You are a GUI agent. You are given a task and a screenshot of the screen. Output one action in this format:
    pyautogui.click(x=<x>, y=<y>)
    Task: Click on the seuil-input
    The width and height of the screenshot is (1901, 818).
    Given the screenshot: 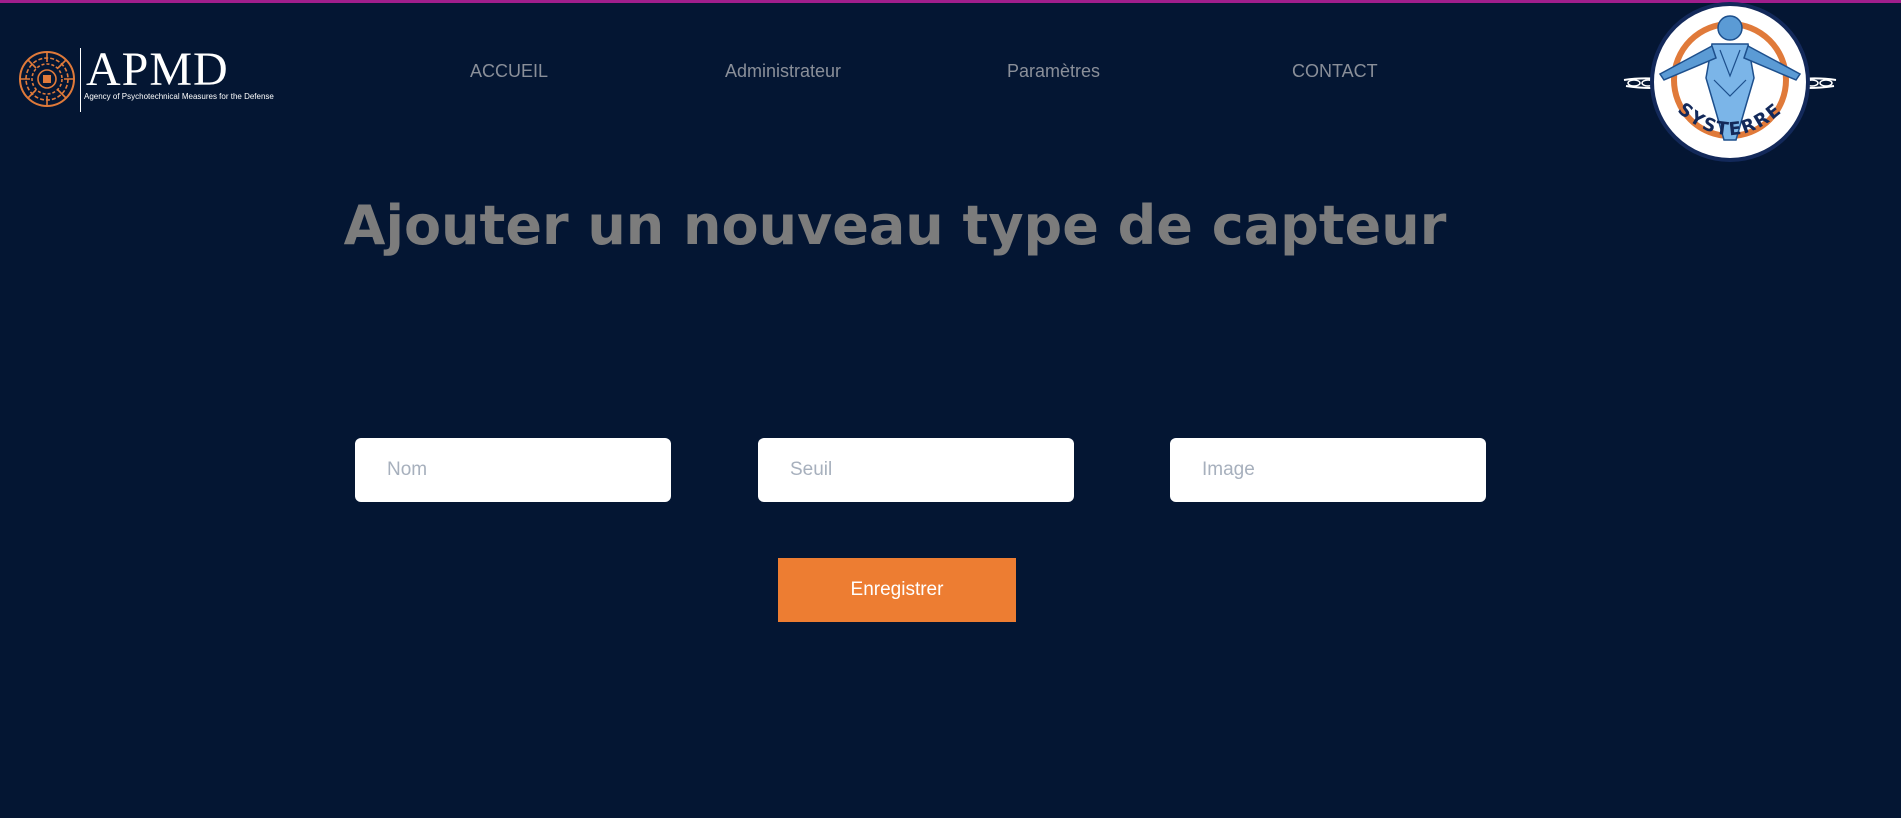 What is the action you would take?
    pyautogui.click(x=916, y=470)
    